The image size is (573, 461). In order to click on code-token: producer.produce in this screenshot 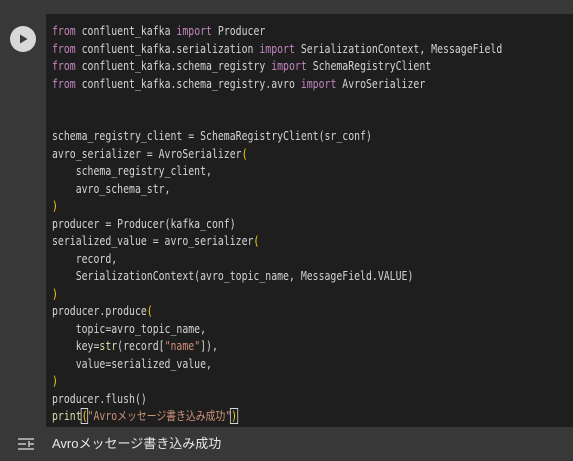, I will do `click(99, 311)`.